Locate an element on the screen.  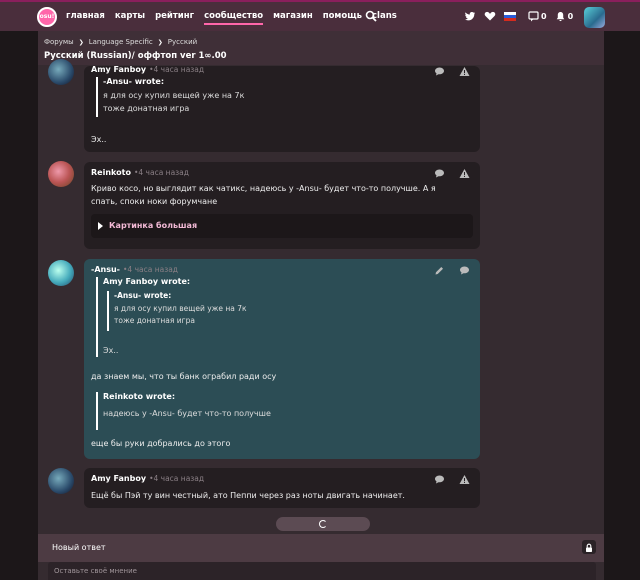
user-avatar is located at coordinates (594, 17).